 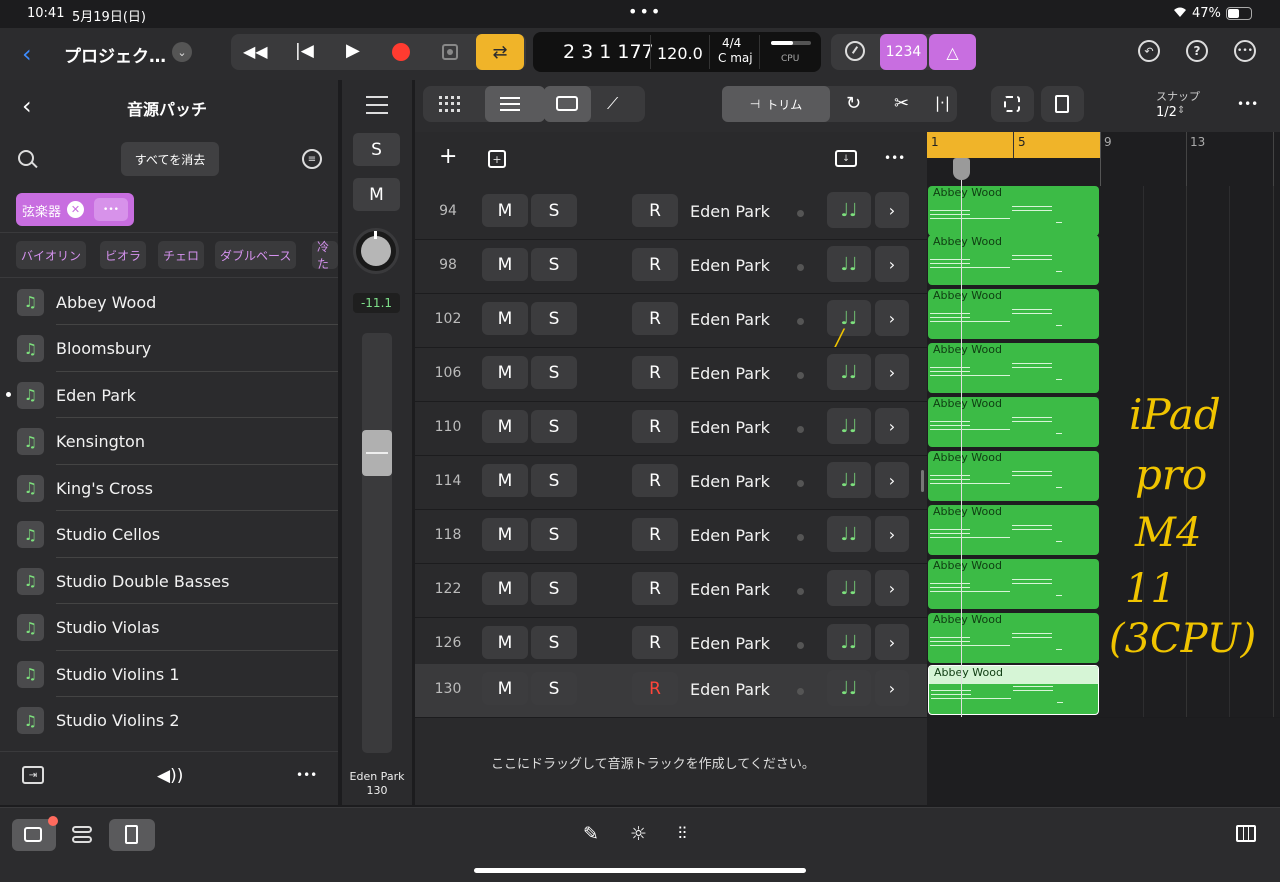 I want to click on undo-icon: ↶, so click(x=1149, y=51).